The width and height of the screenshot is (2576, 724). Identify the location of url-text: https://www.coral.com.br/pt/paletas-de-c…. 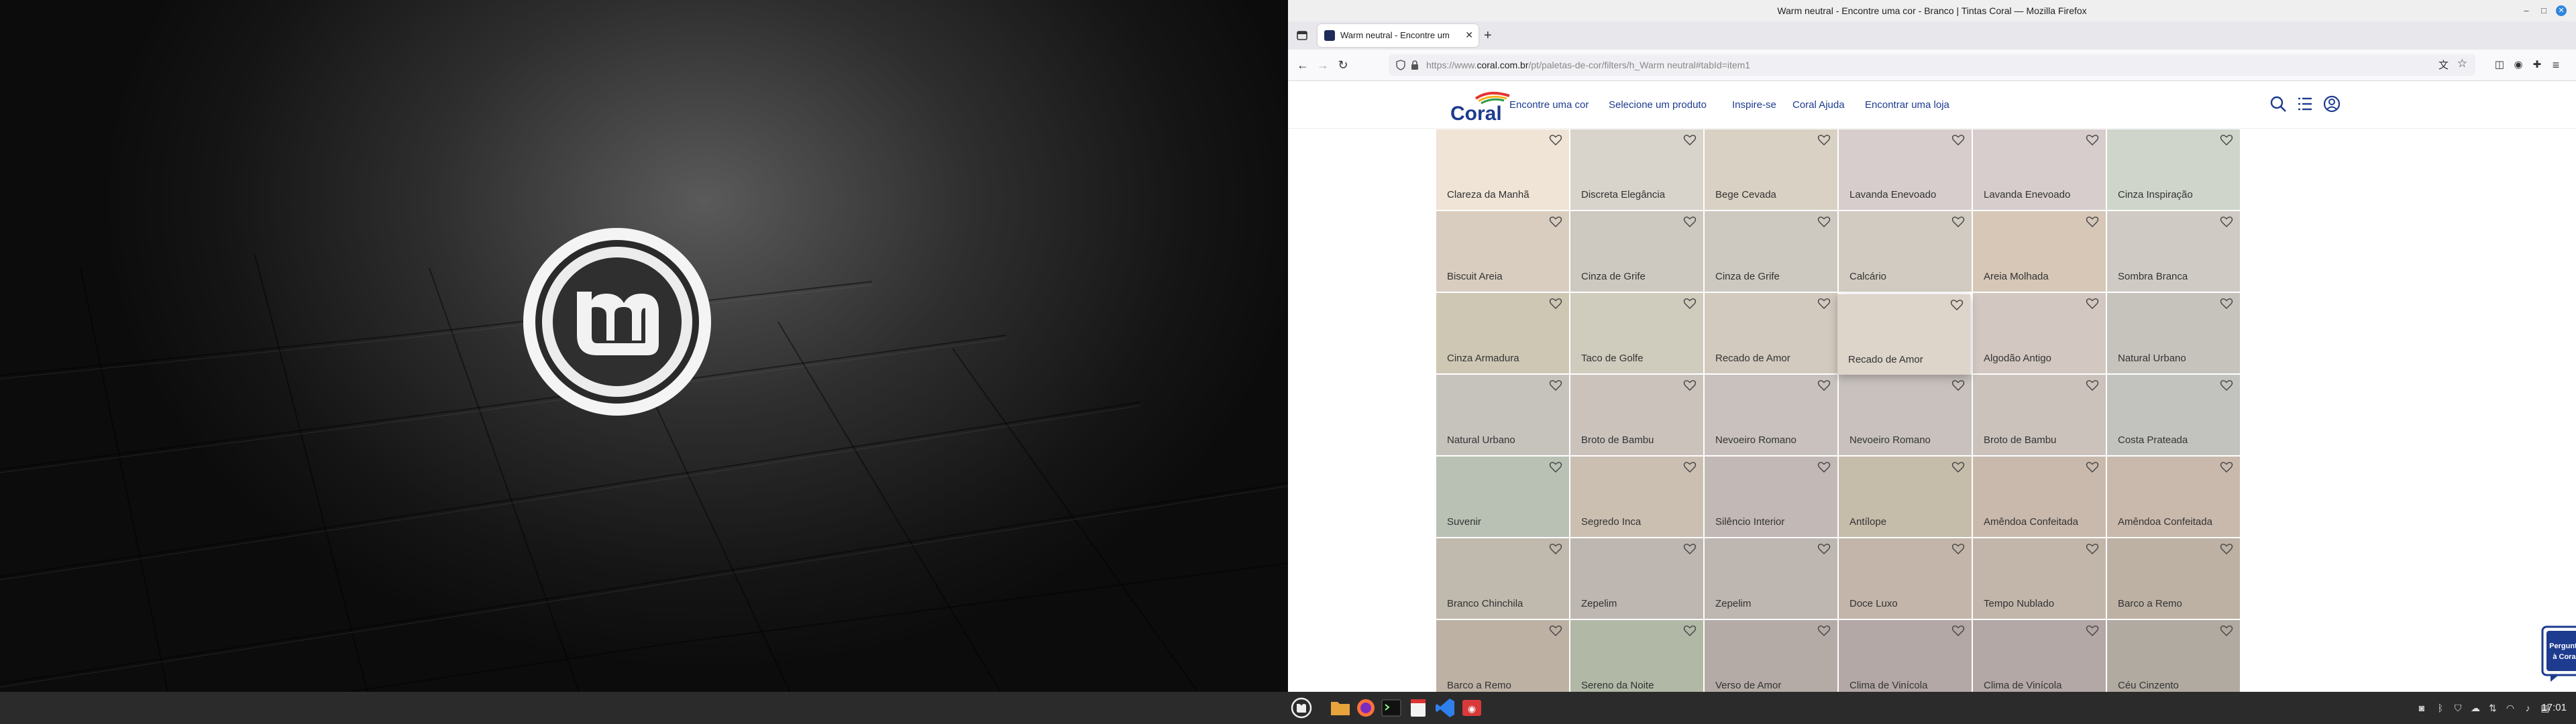
(1588, 65).